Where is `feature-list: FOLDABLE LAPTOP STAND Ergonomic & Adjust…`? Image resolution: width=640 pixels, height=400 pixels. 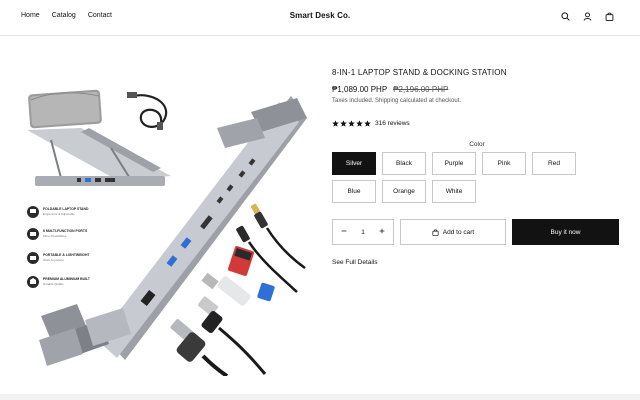 feature-list: FOLDABLE LAPTOP STAND Ergonomic & Adjust… is located at coordinates (59, 247).